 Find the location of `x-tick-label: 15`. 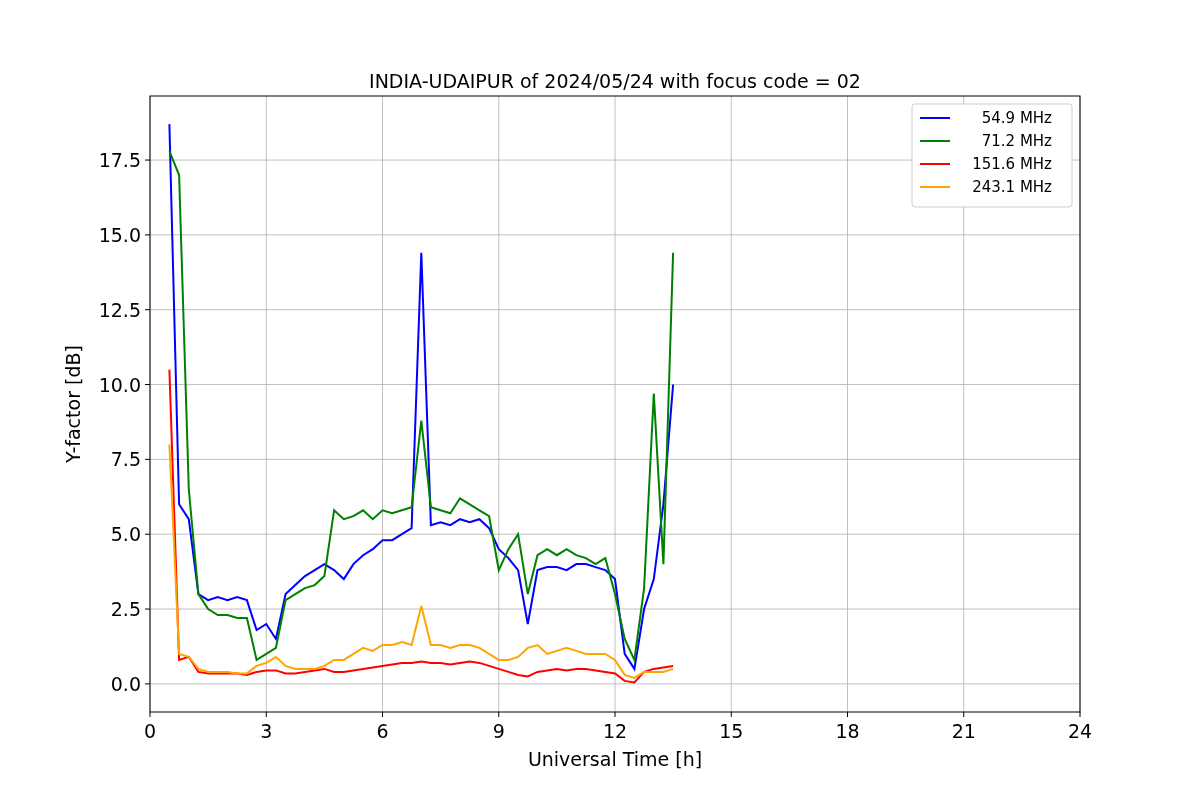

x-tick-label: 15 is located at coordinates (731, 731).